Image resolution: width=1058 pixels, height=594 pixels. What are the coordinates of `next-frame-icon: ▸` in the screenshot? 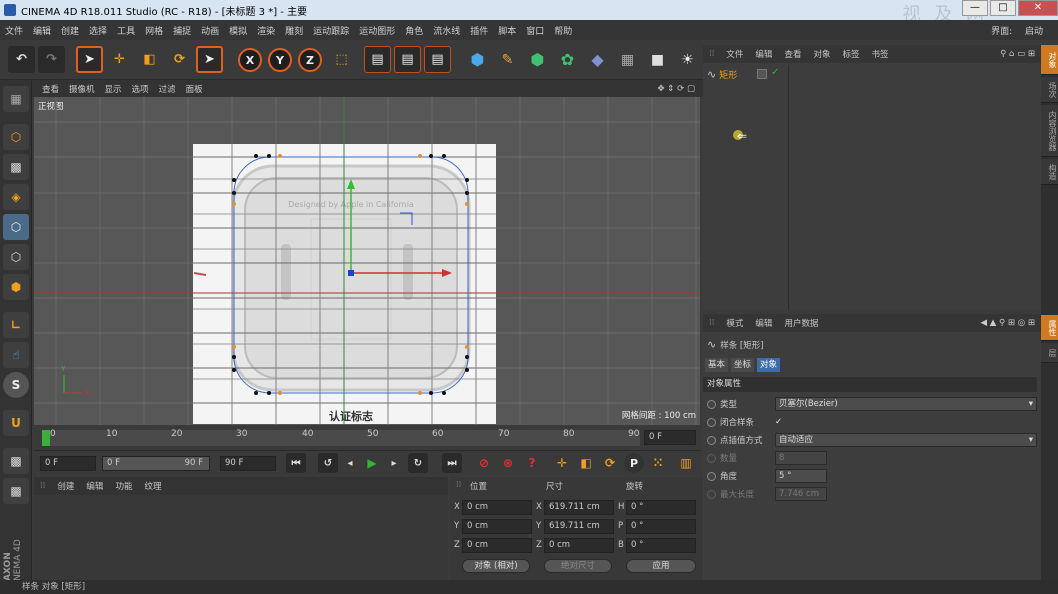 It's located at (394, 463).